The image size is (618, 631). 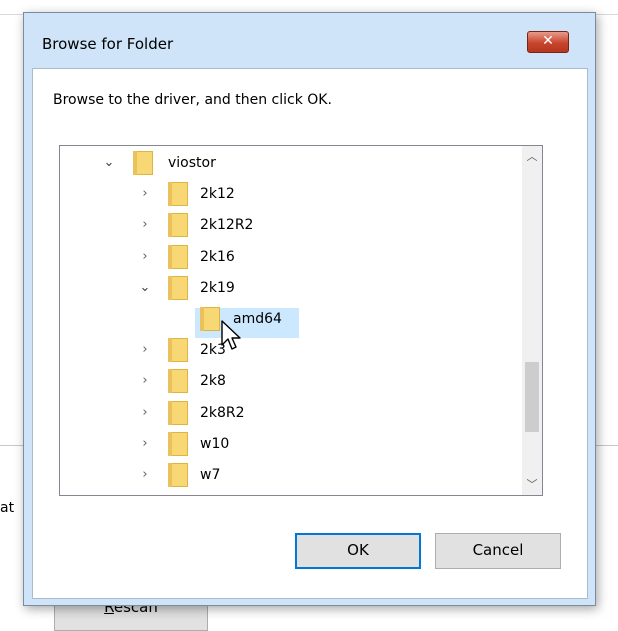 I want to click on scroll-up-arrow-icon: ︿, so click(x=532, y=156).